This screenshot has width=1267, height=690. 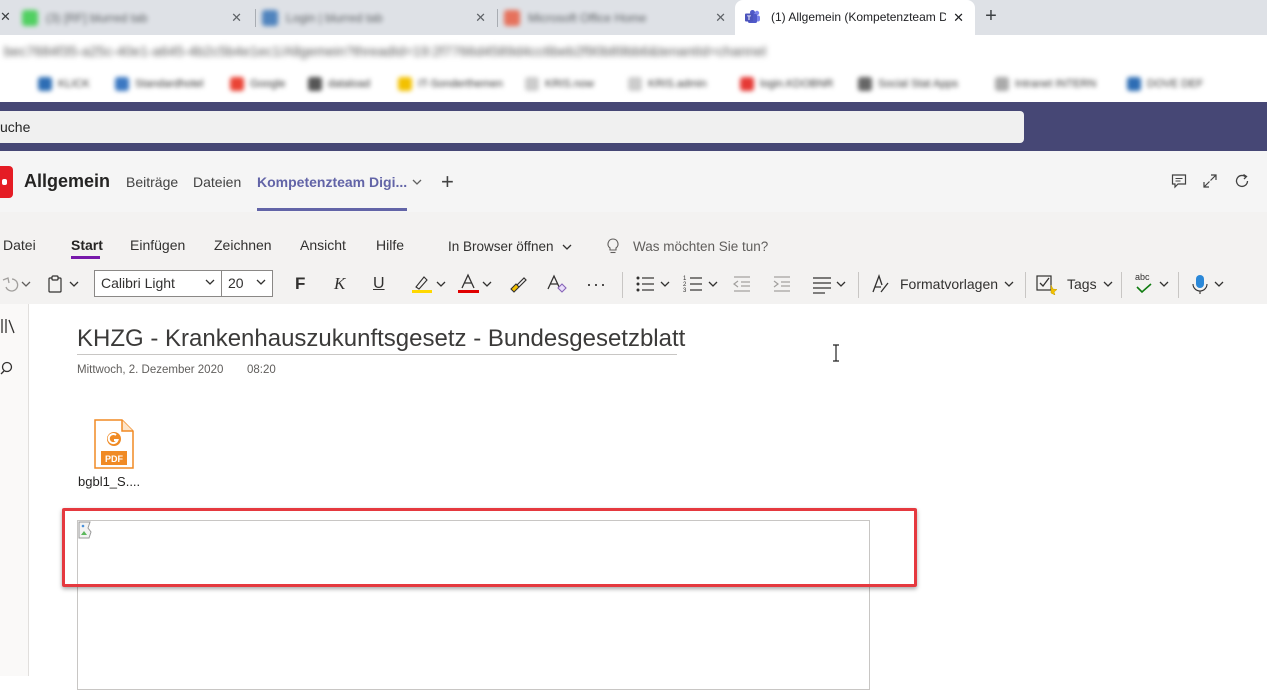 I want to click on format-painter-icon, so click(x=518, y=284).